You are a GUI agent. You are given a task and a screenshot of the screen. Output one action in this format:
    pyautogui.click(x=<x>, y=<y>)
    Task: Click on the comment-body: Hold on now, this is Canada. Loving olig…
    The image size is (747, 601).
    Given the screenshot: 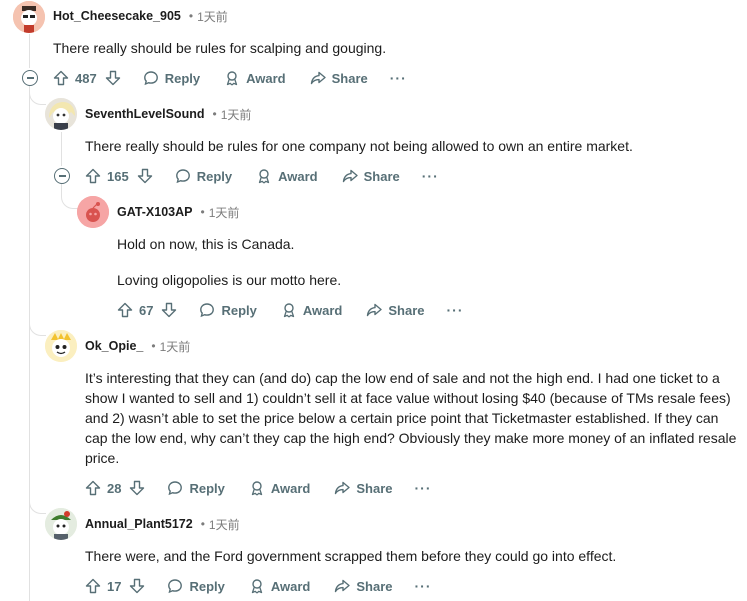 What is the action you would take?
    pyautogui.click(x=422, y=262)
    